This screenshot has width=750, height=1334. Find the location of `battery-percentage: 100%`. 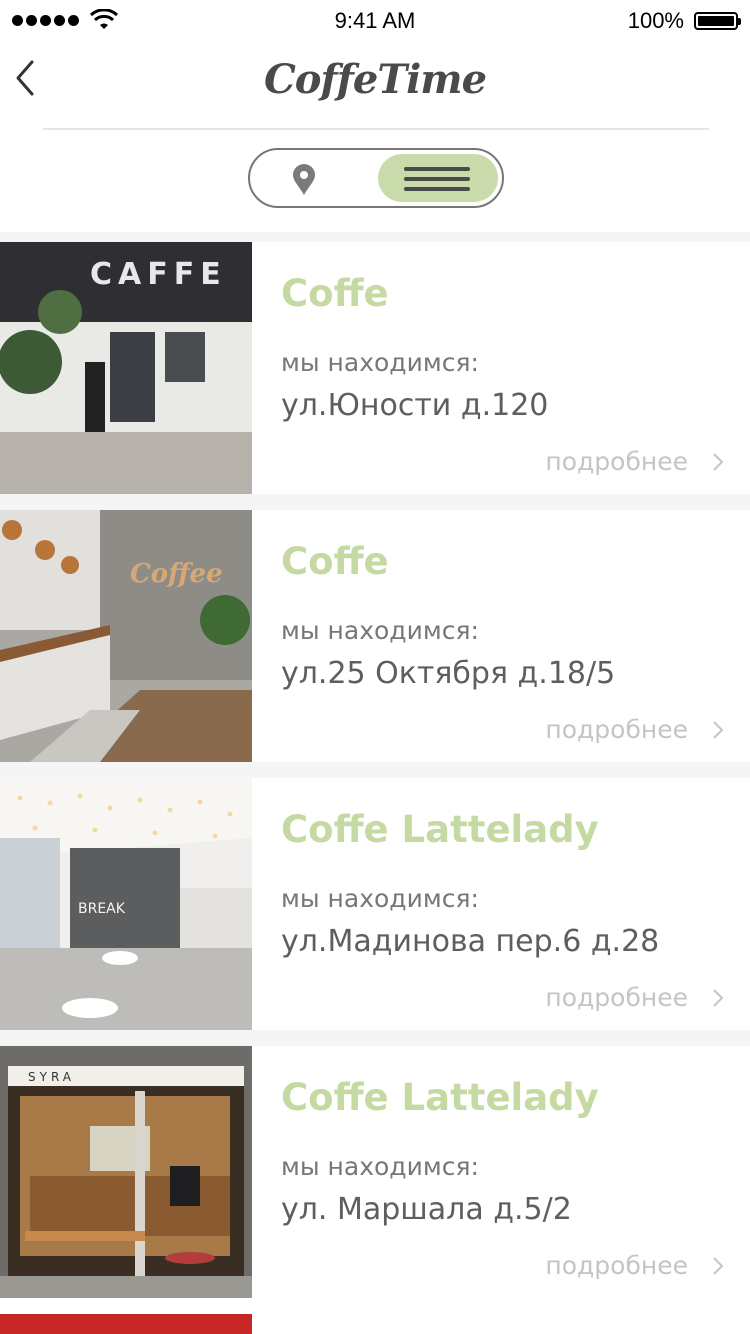

battery-percentage: 100% is located at coordinates (655, 20).